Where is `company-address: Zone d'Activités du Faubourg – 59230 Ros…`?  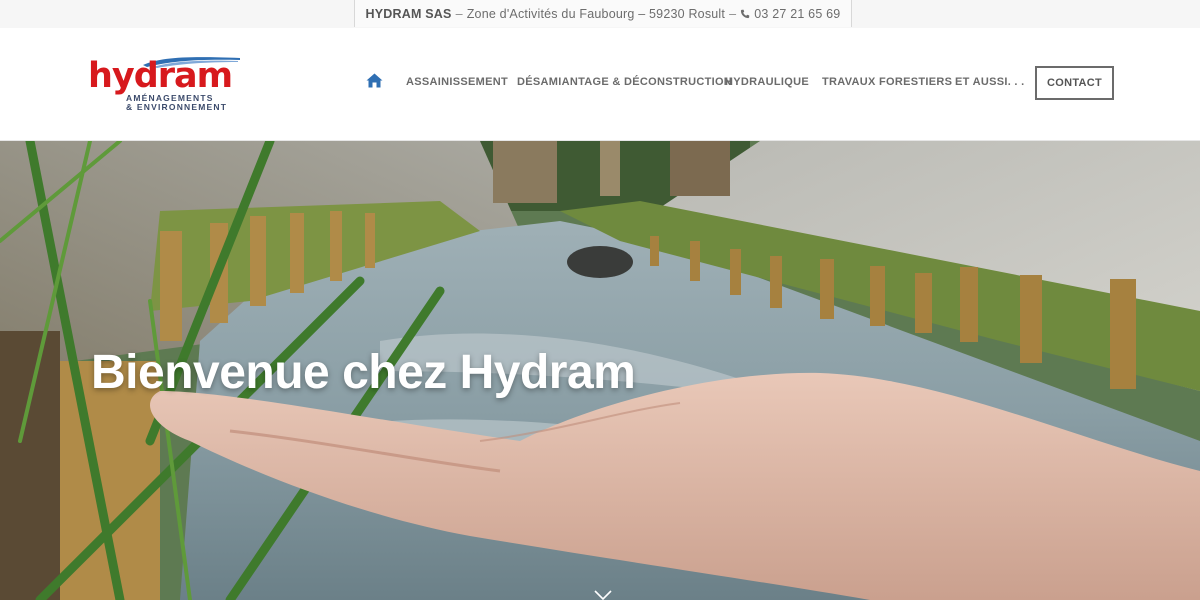
company-address: Zone d'Activités du Faubourg – 59230 Ros… is located at coordinates (596, 13).